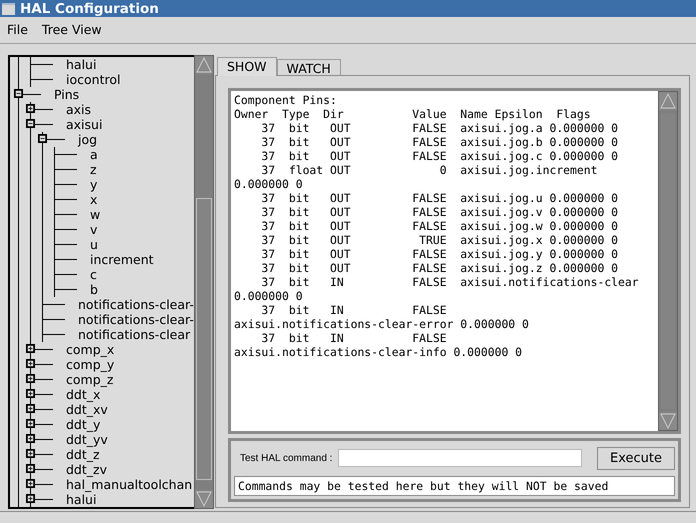 Image resolution: width=696 pixels, height=523 pixels. Describe the element at coordinates (440, 155) in the screenshot. I see `output-line: 37 bit OUT FALSE axisui.jog.c 0.000000 0` at that location.